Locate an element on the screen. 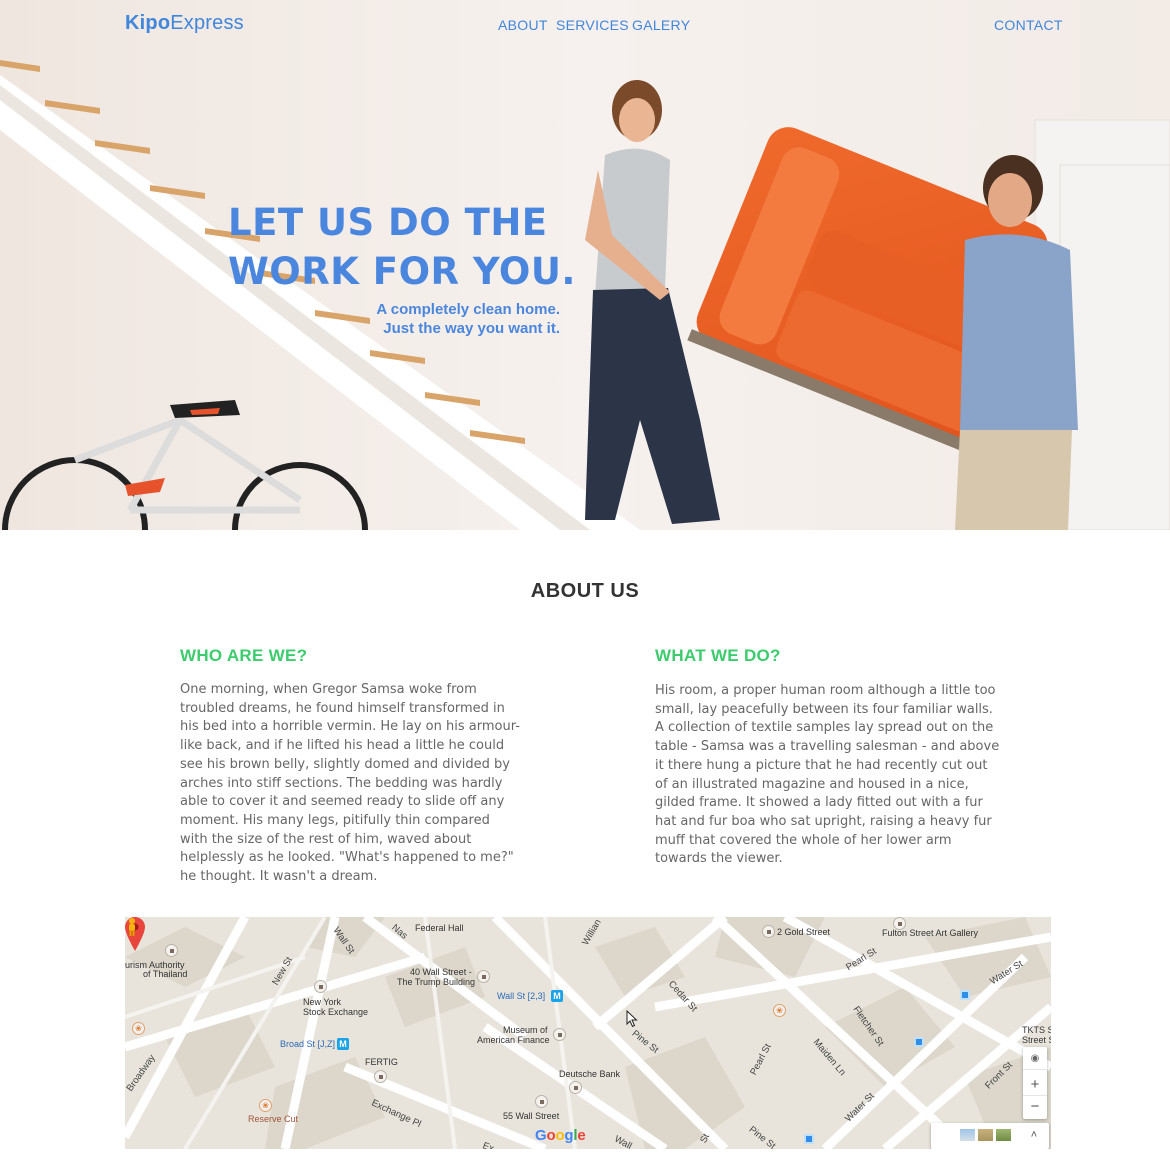 This screenshot has height=1170, width=1170. logo-bold-text: Kipo is located at coordinates (148, 23).